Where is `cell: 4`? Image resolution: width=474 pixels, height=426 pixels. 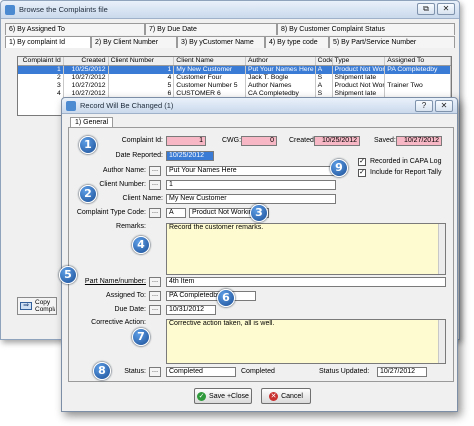 cell: 4 is located at coordinates (41, 94).